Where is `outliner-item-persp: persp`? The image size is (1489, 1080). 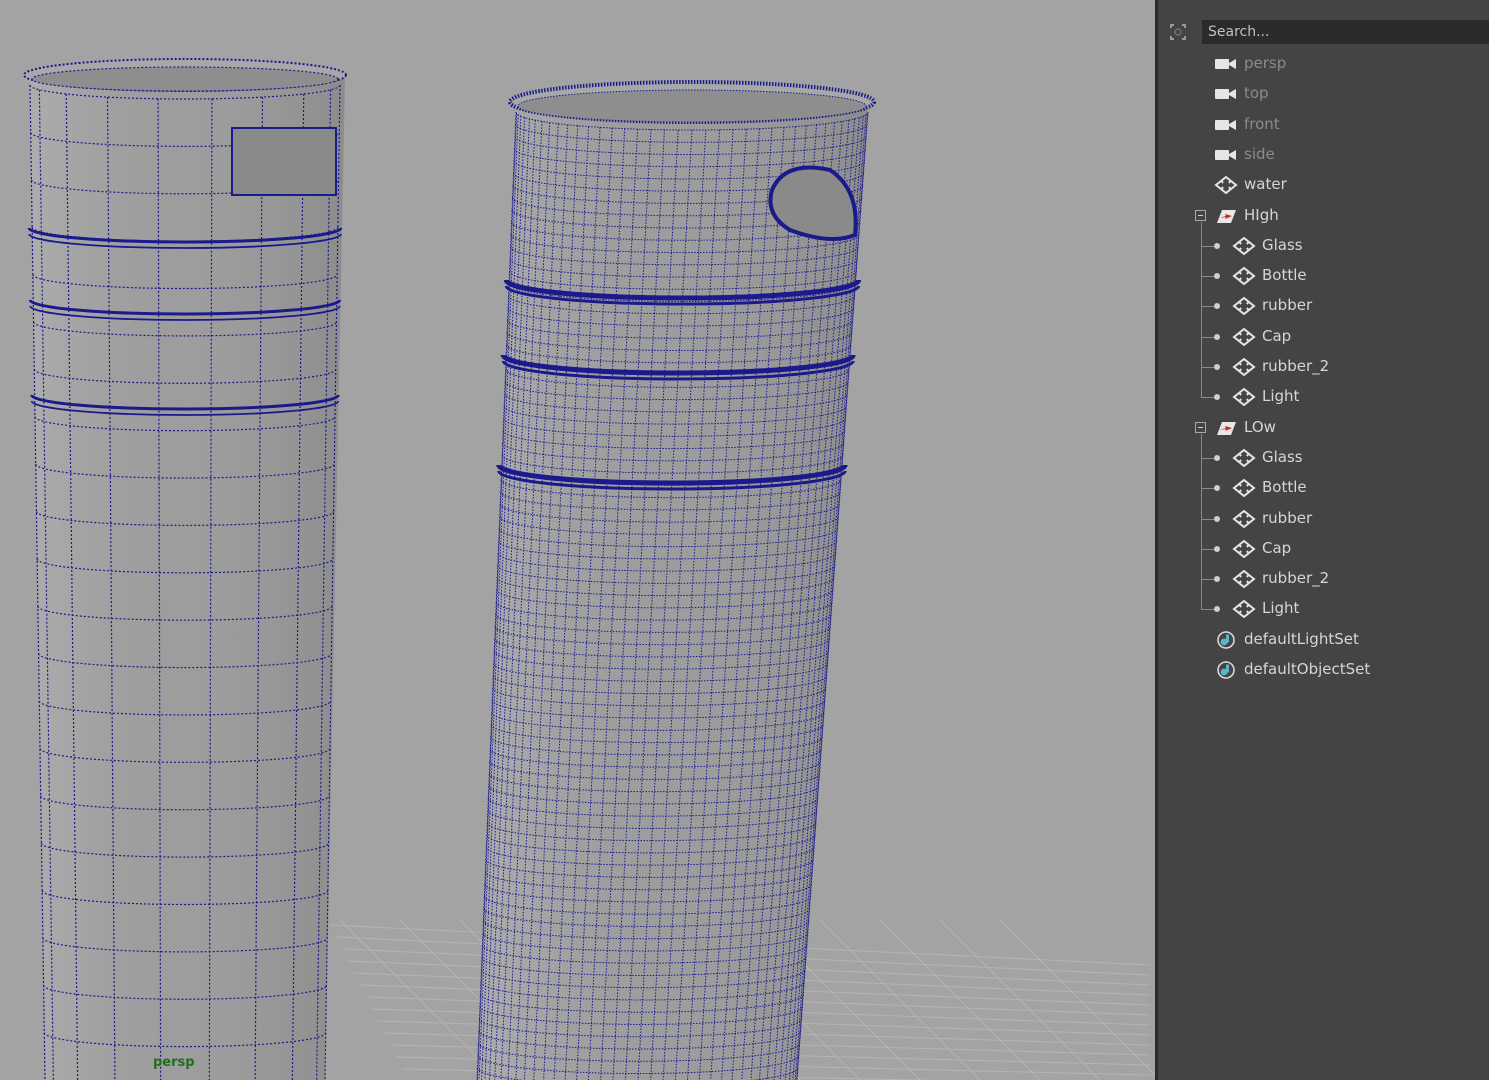 outliner-item-persp: persp is located at coordinates (1323, 64).